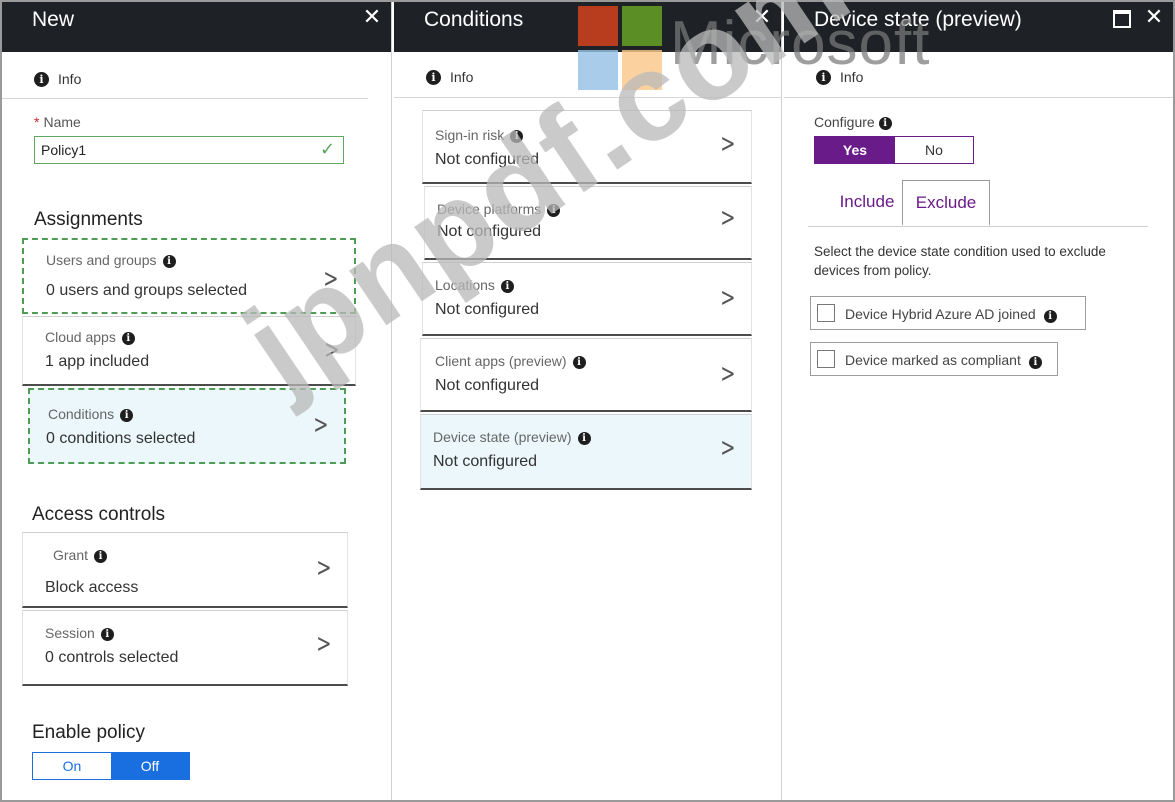 This screenshot has height=802, width=1175. Describe the element at coordinates (946, 203) in the screenshot. I see `tab-exclude: Exclude` at that location.